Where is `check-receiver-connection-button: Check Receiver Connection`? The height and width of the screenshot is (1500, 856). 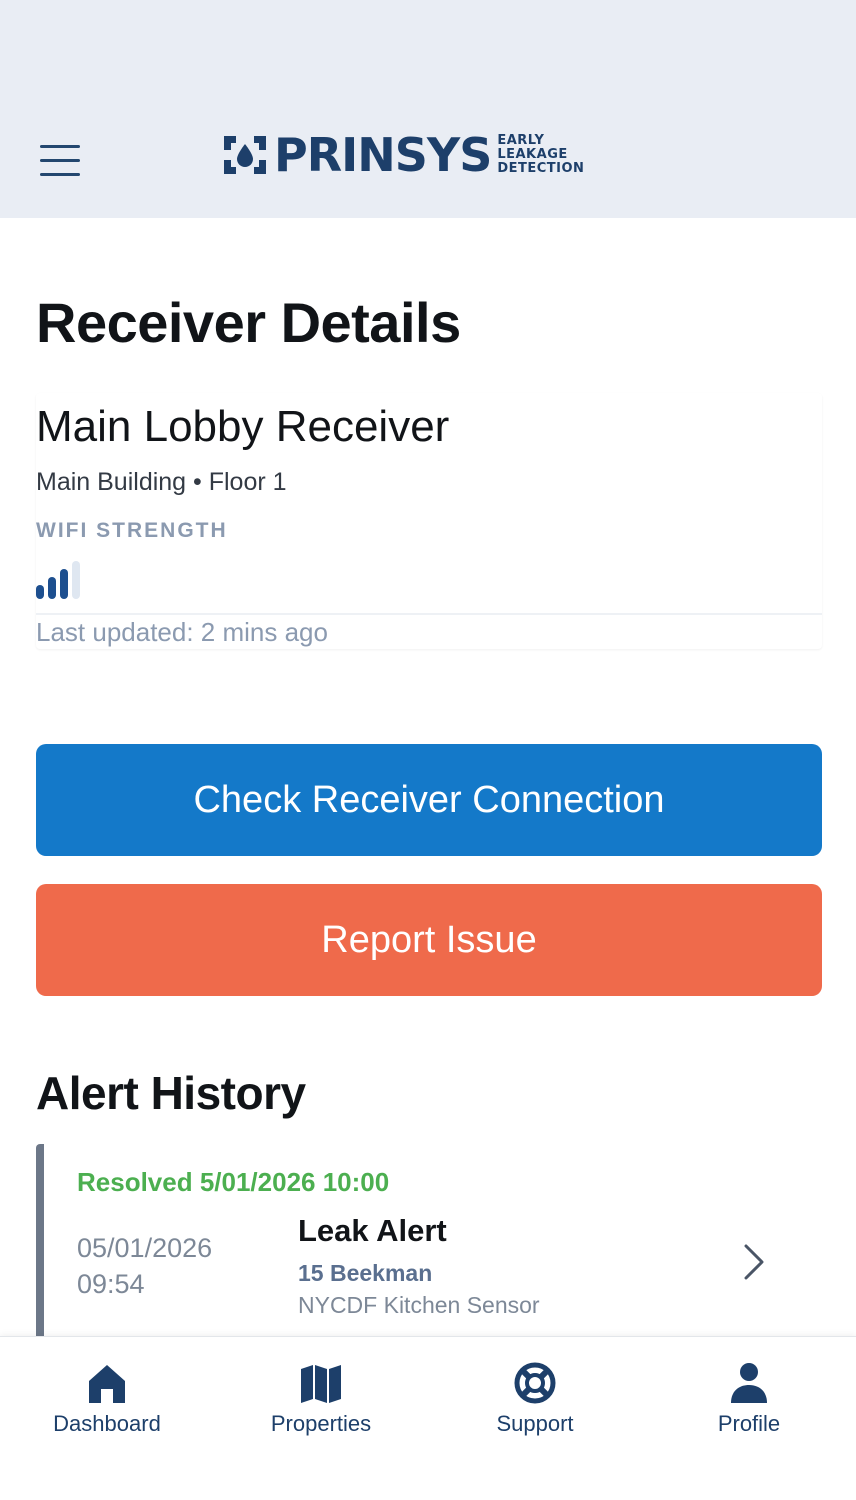
check-receiver-connection-button: Check Receiver Connection is located at coordinates (429, 800).